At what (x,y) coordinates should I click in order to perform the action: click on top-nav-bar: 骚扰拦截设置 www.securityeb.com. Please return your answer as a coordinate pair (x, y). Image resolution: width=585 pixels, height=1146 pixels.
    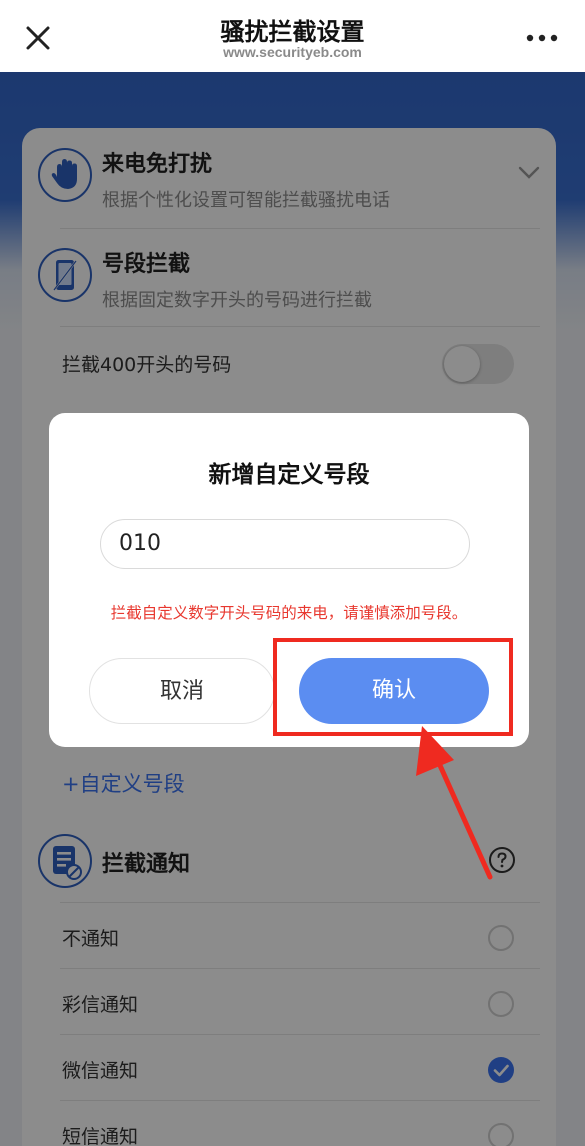
    Looking at the image, I should click on (292, 36).